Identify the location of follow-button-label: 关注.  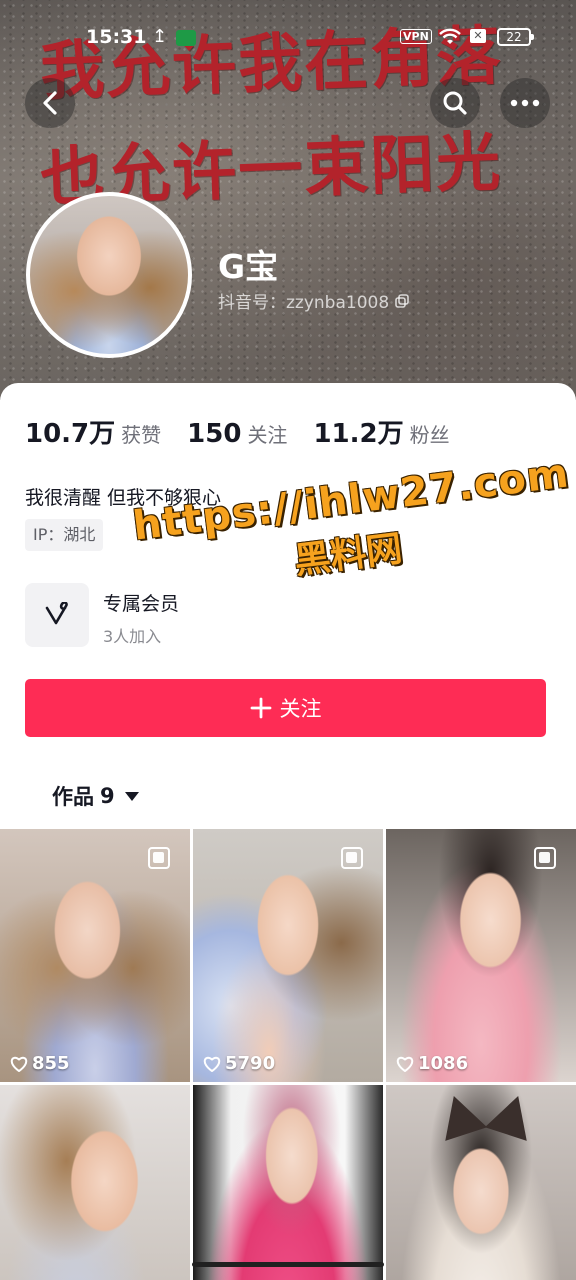
(300, 709).